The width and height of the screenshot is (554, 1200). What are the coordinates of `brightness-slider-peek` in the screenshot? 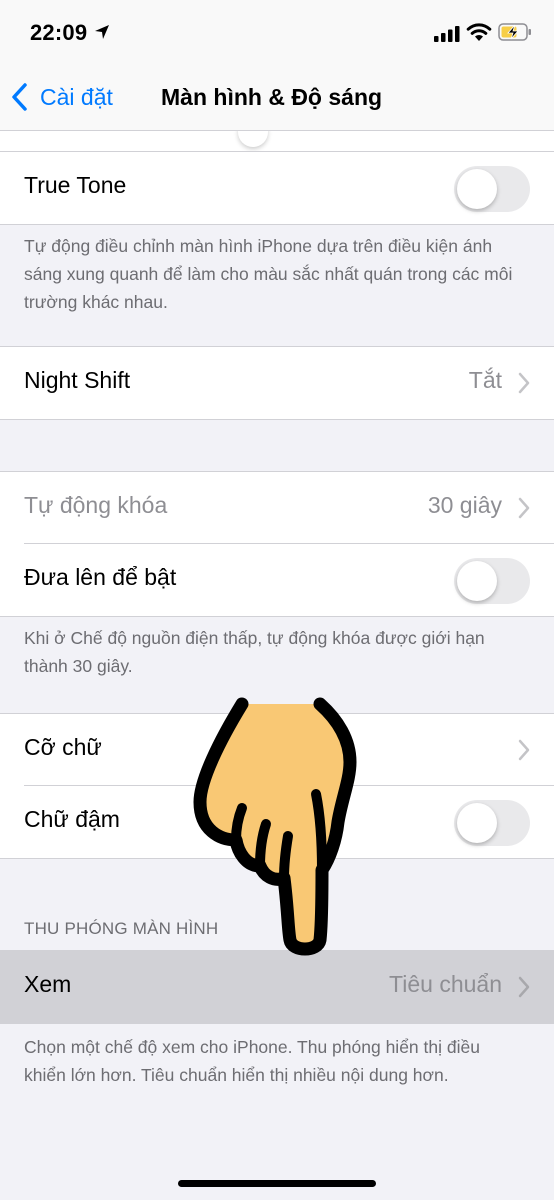 It's located at (277, 141).